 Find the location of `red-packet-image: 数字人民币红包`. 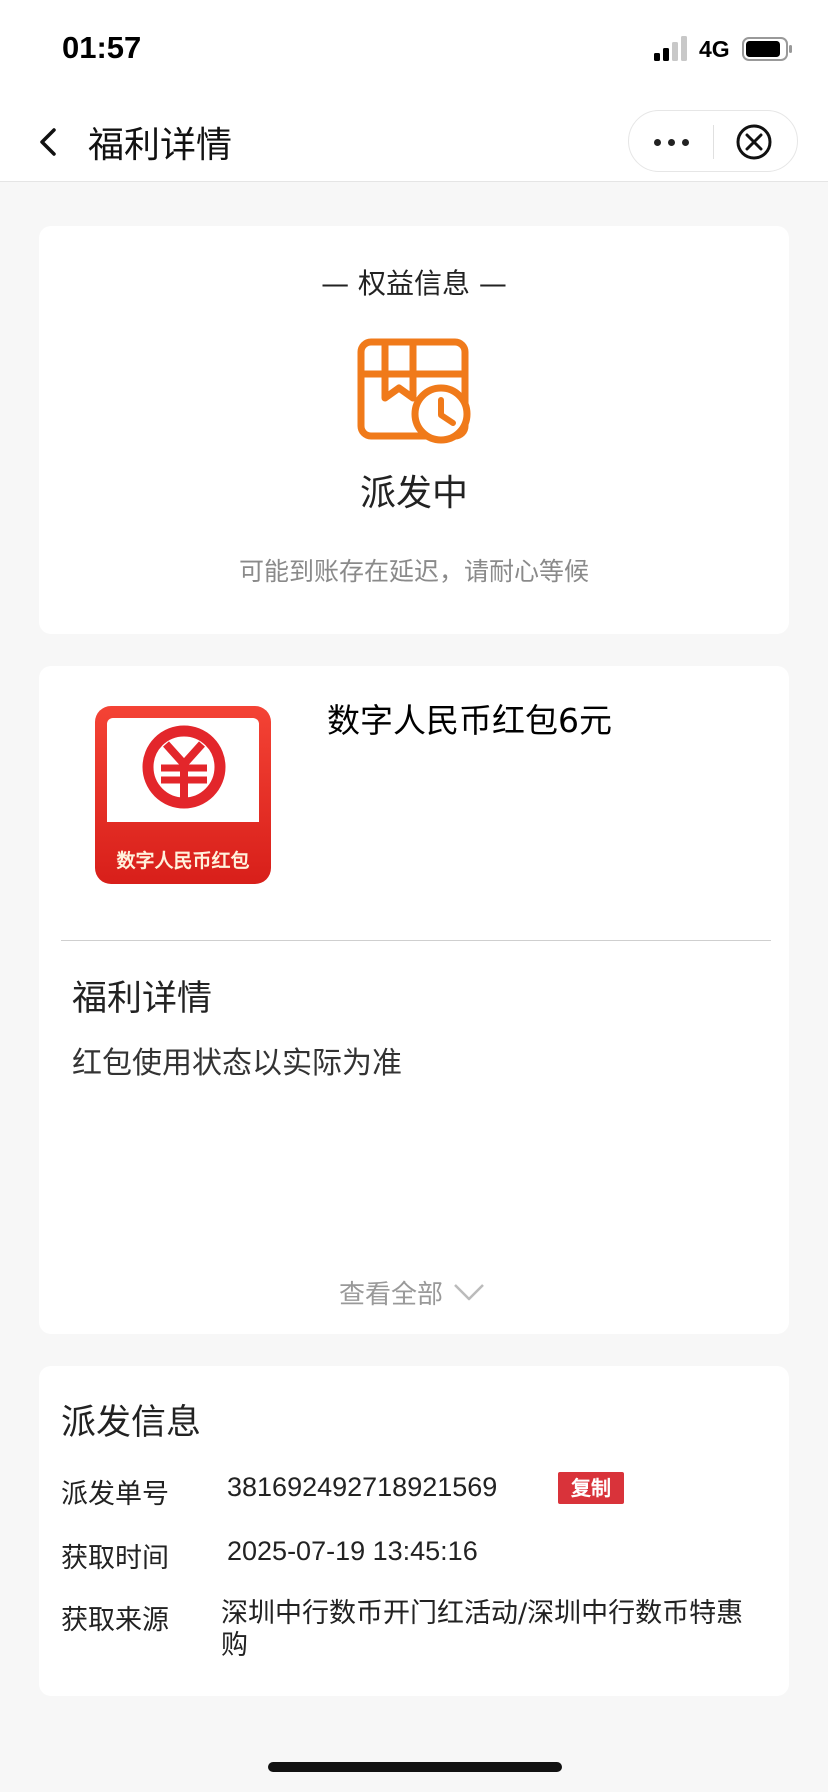

red-packet-image: 数字人民币红包 is located at coordinates (183, 795).